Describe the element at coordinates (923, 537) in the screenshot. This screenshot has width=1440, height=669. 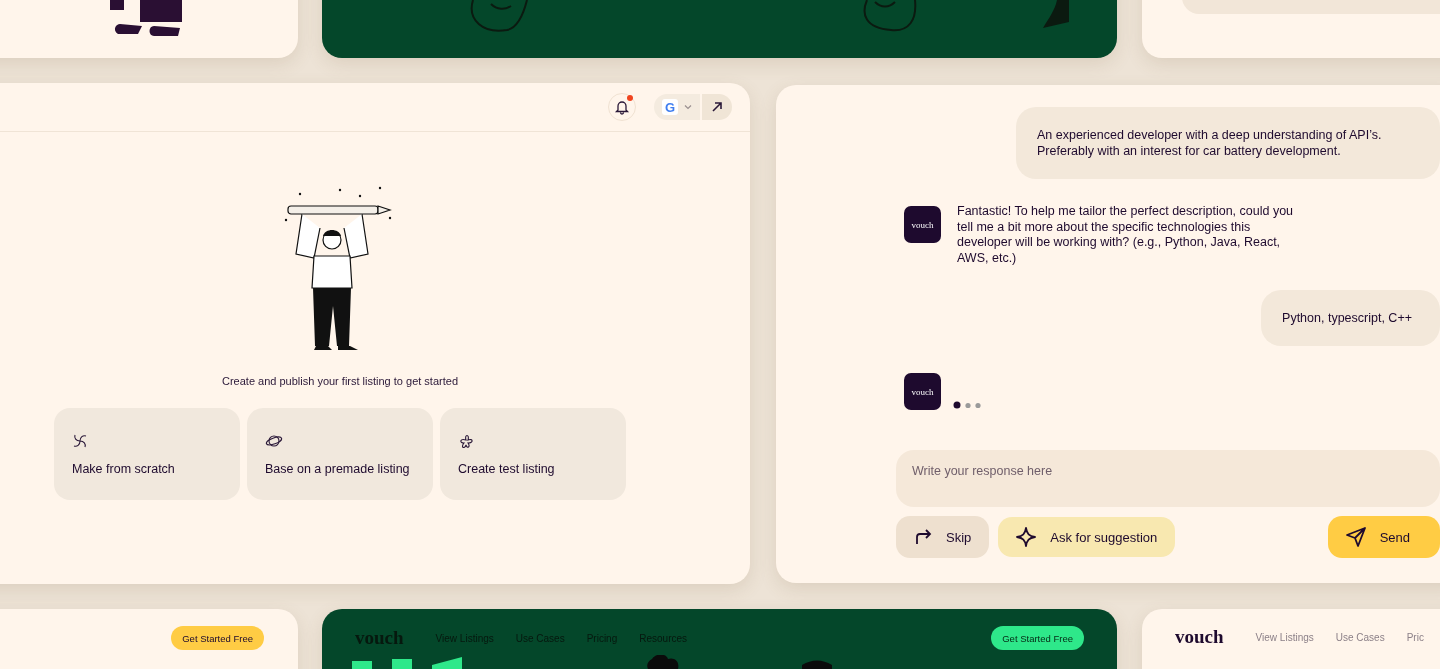
I see `redo-arrow-icon` at that location.